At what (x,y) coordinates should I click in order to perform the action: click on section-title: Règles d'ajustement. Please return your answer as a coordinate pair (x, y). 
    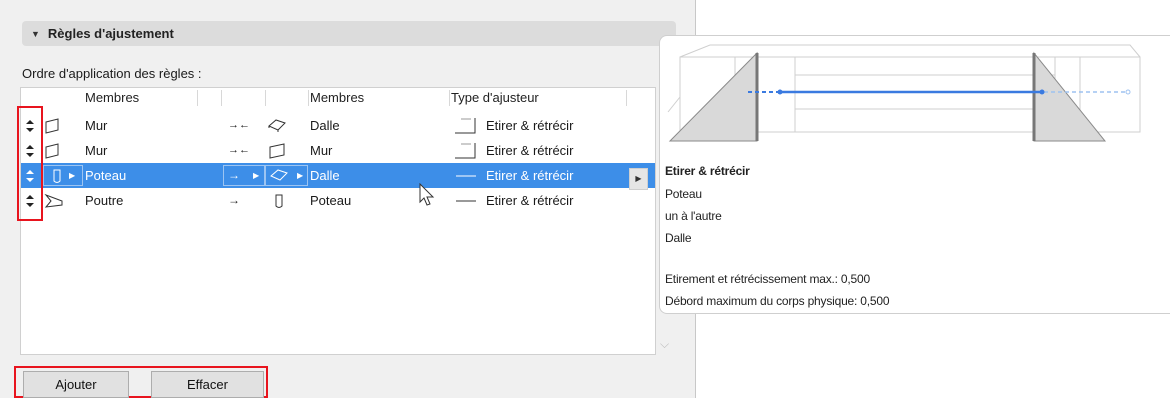
    Looking at the image, I should click on (110, 33).